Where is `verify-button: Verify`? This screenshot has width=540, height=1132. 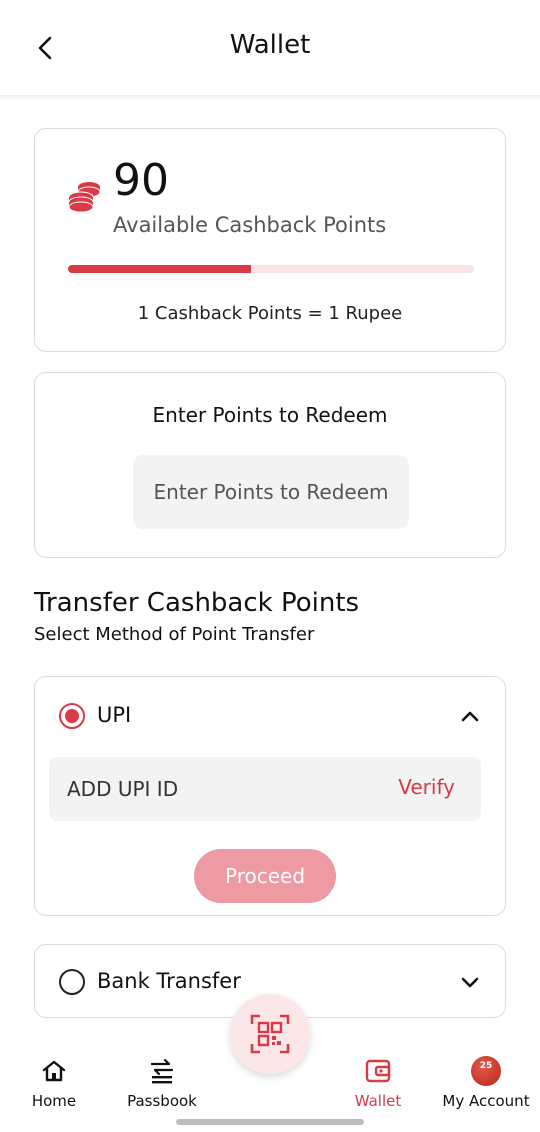
verify-button: Verify is located at coordinates (426, 787).